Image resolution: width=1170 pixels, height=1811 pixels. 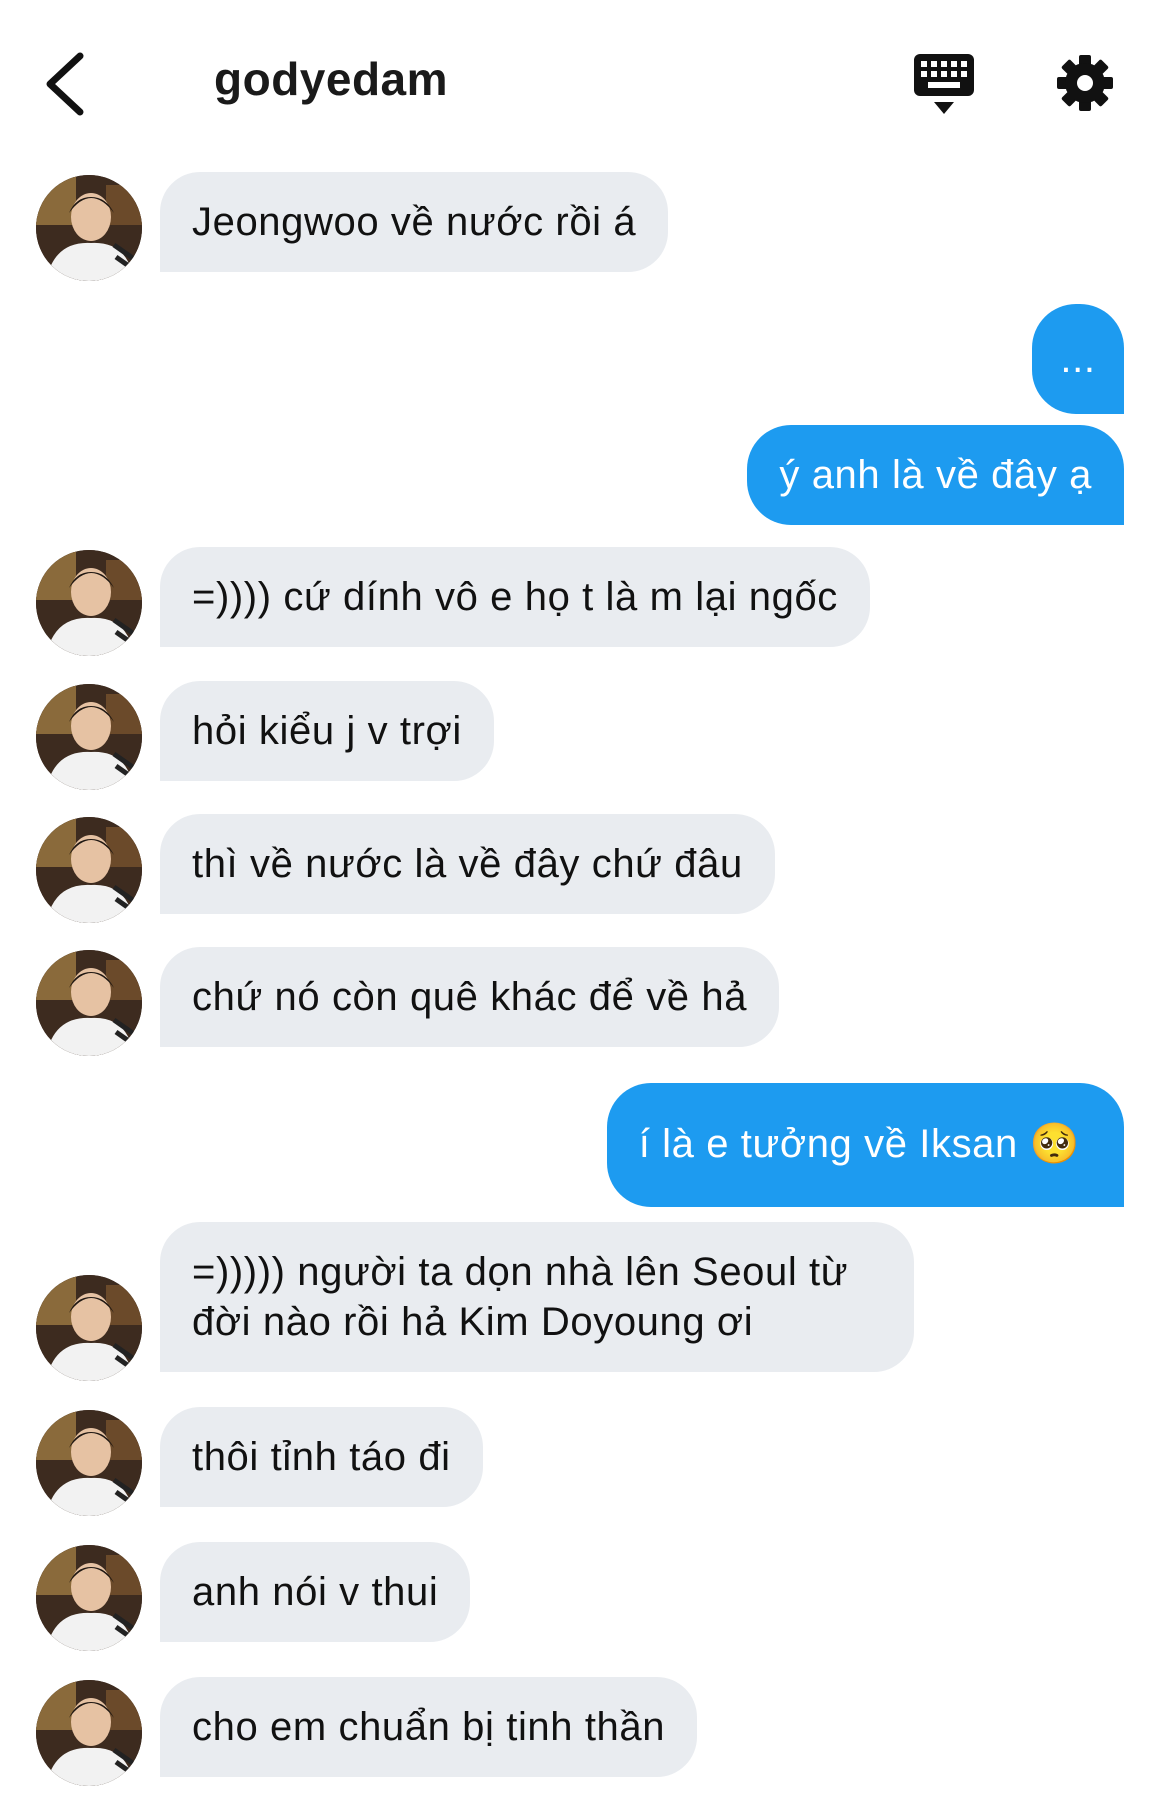 I want to click on incoming-message: thôi tỉnh táo đi, so click(x=321, y=1457).